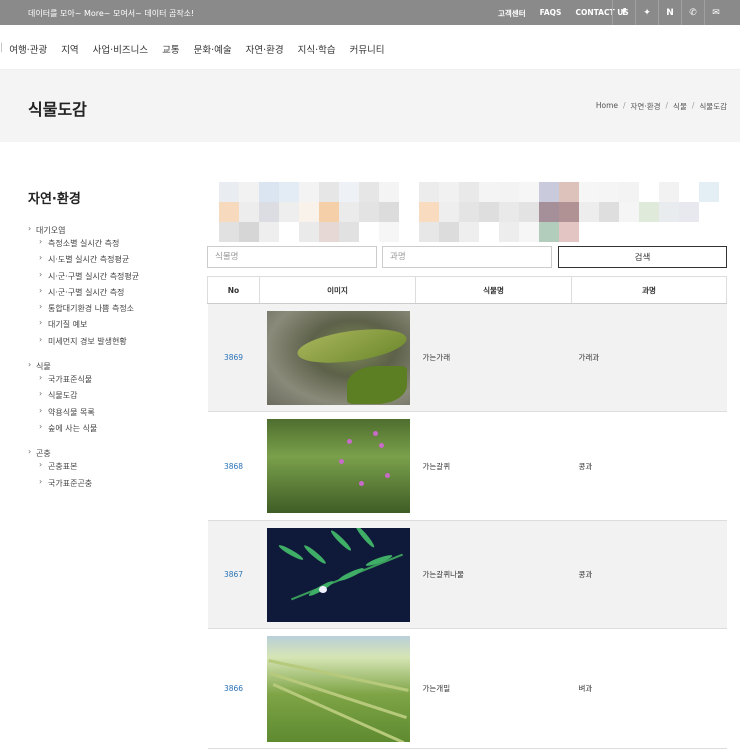 Image resolution: width=740 pixels, height=749 pixels. What do you see at coordinates (113, 294) in the screenshot?
I see `sidebar-item: 시·군·구별 실시간 측정` at bounding box center [113, 294].